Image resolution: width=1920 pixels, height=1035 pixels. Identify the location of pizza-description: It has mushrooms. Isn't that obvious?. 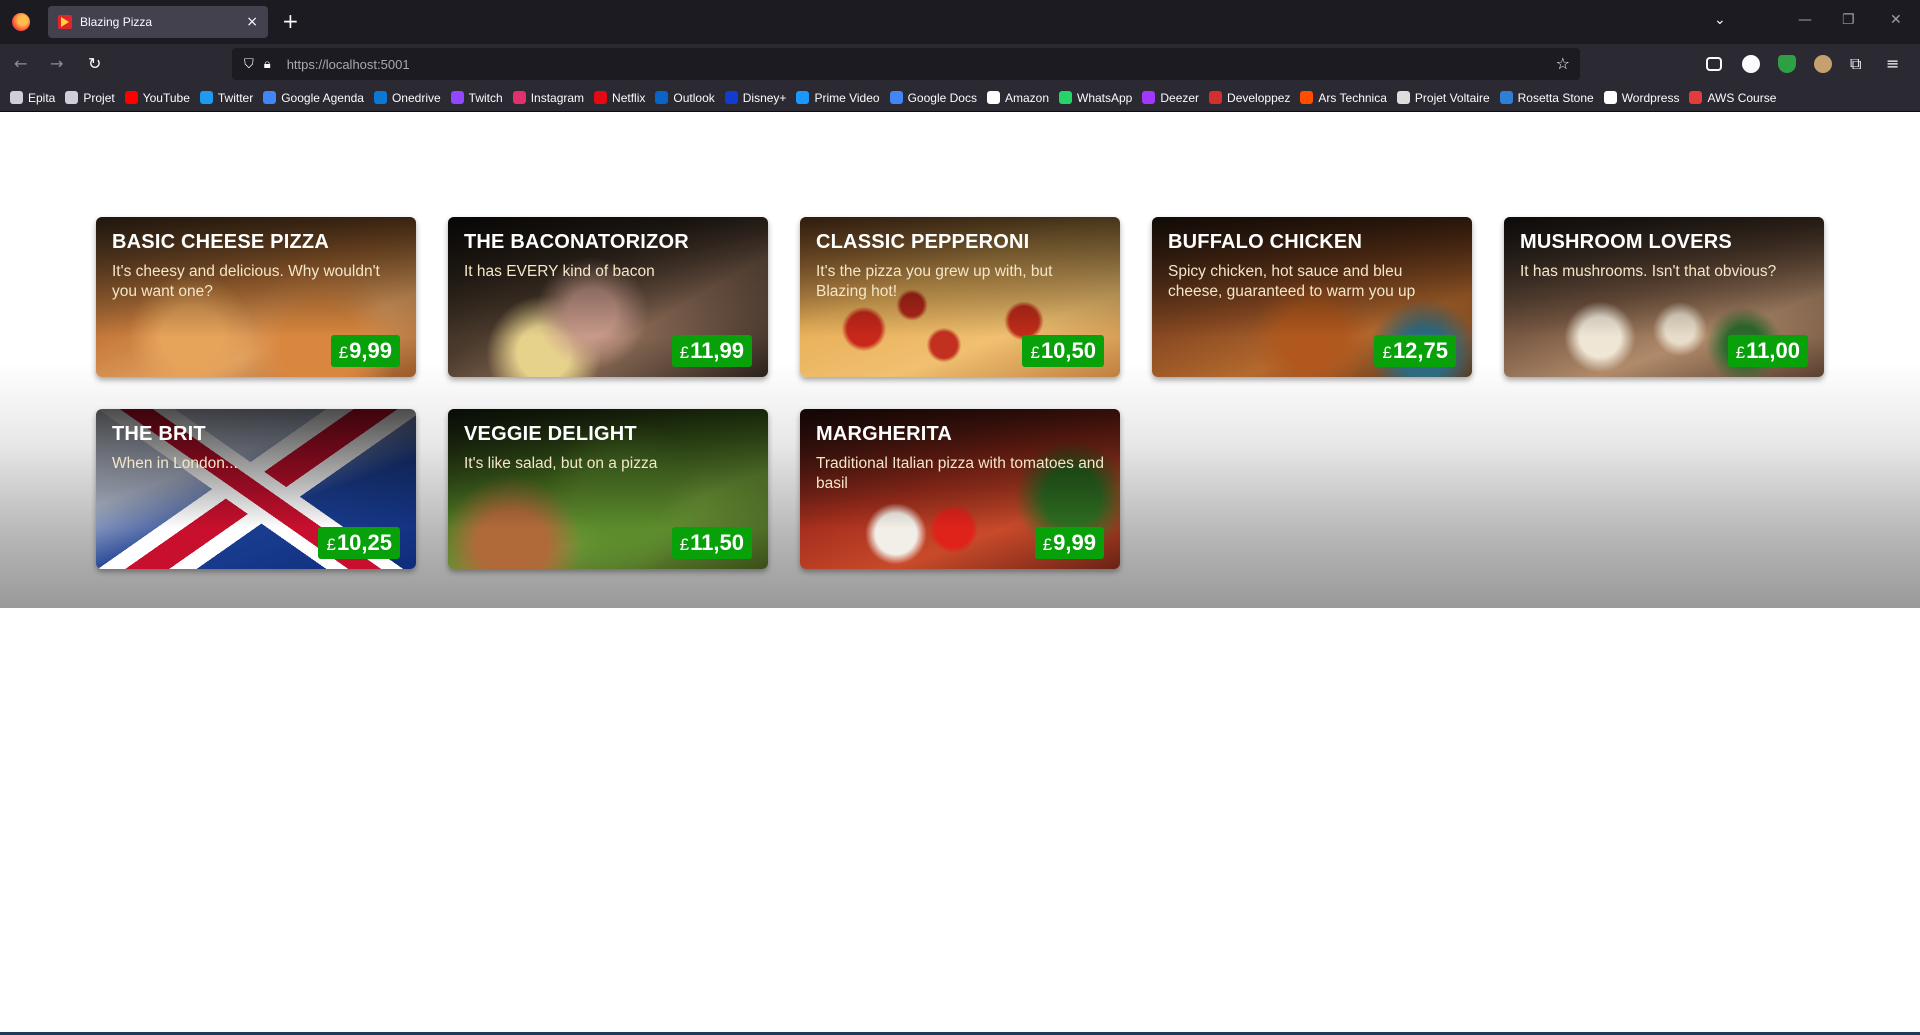
(1648, 271).